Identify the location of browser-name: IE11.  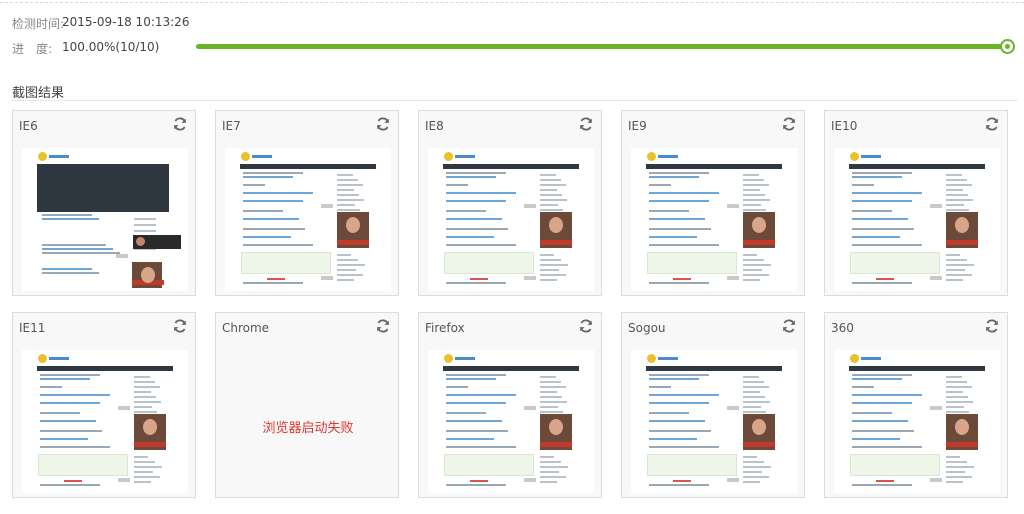
(32, 328).